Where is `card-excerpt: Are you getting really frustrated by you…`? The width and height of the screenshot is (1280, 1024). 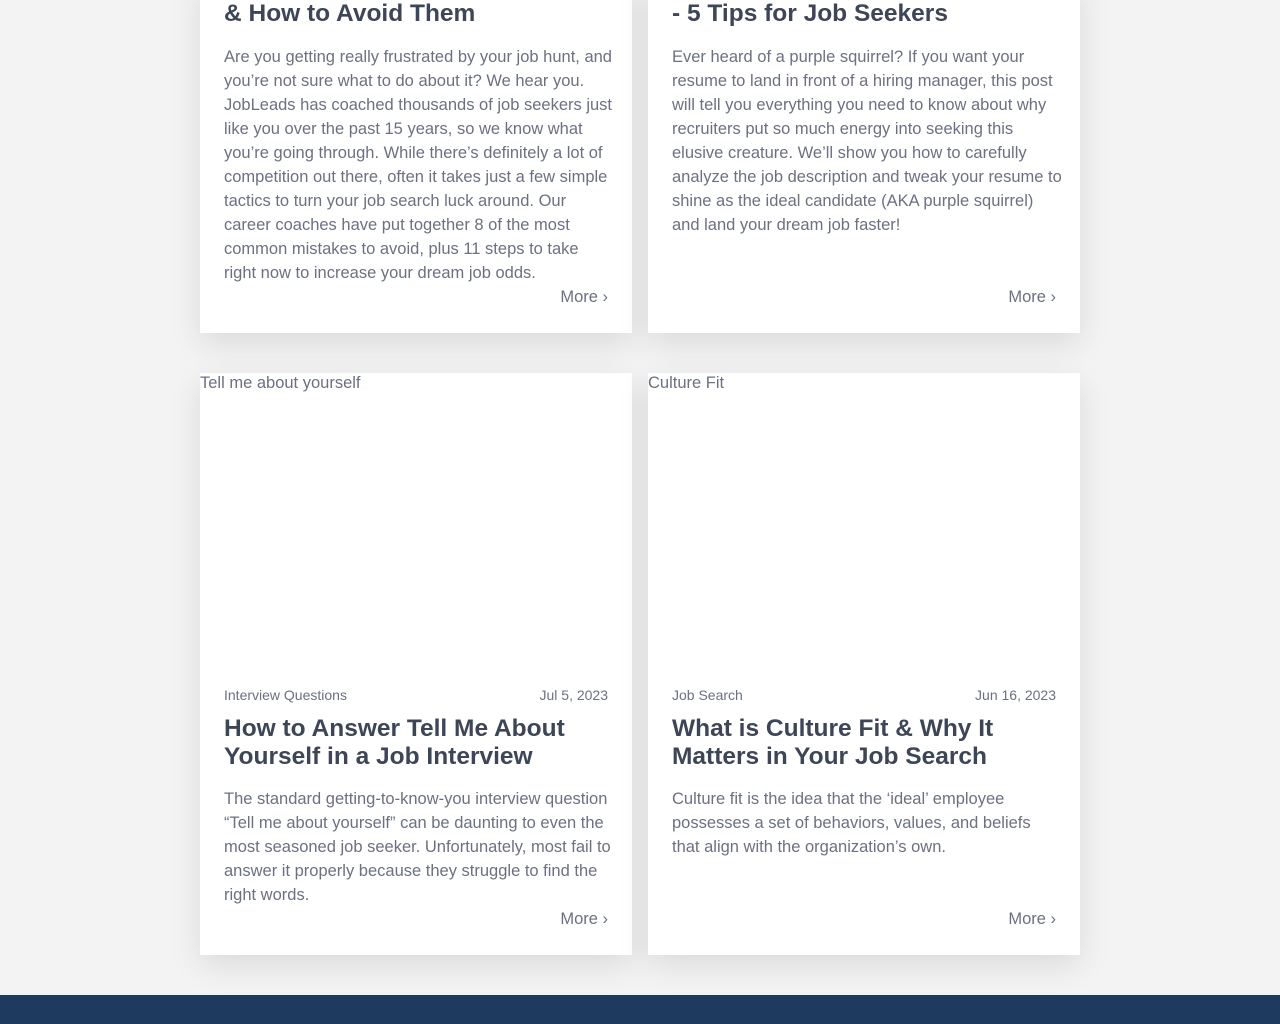
card-excerpt: Are you getting really frustrated by you… is located at coordinates (418, 165).